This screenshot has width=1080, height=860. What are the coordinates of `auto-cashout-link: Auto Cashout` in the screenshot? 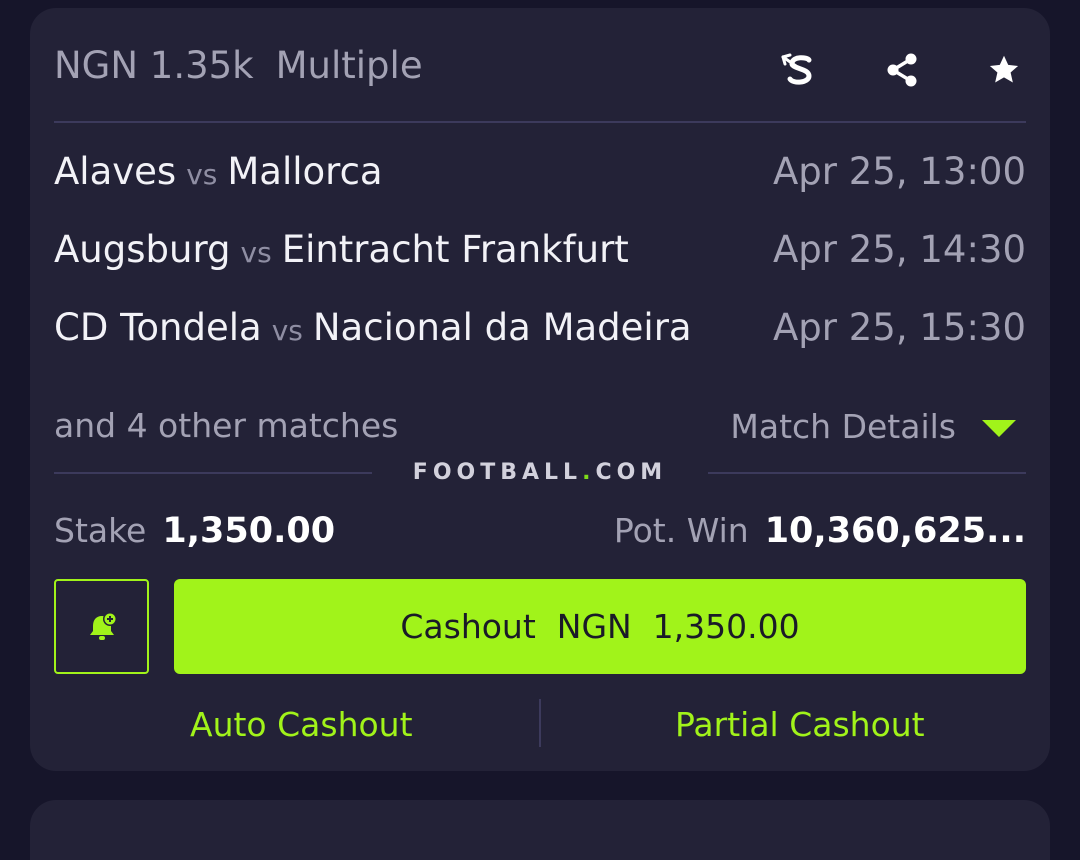 It's located at (301, 724).